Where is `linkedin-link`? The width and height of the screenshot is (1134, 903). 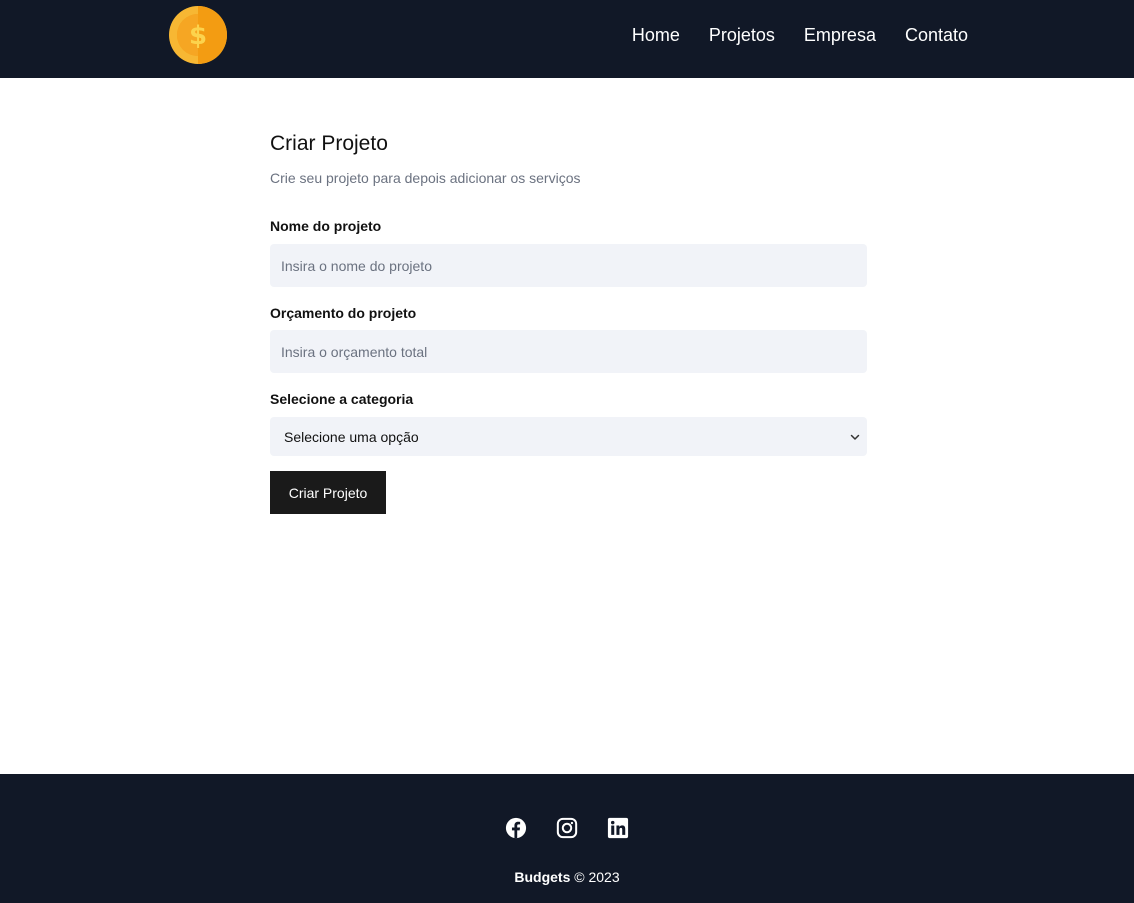
linkedin-link is located at coordinates (618, 828).